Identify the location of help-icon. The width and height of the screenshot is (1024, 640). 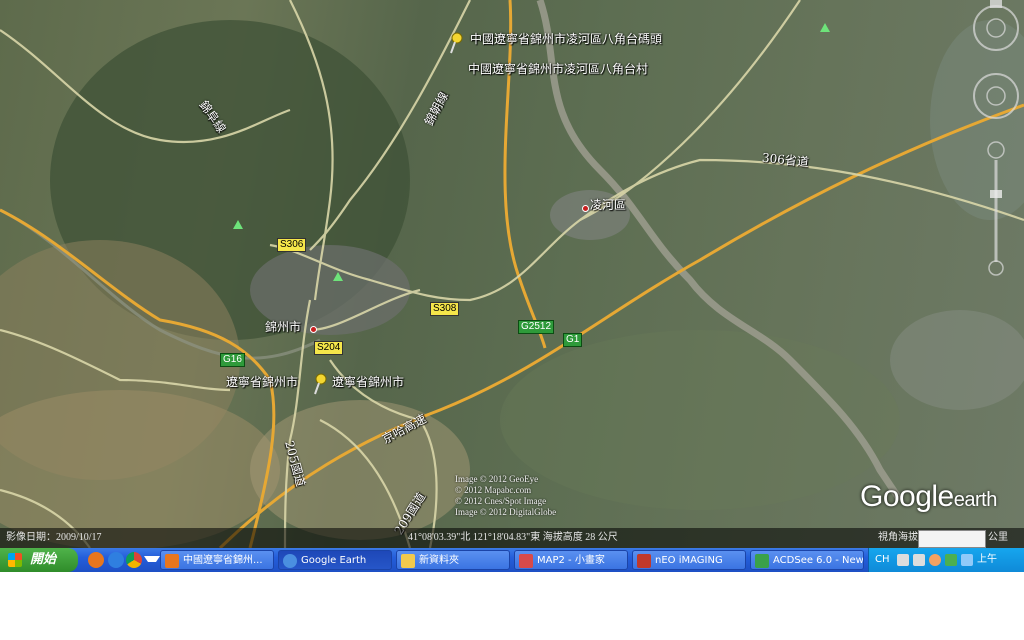
(919, 560).